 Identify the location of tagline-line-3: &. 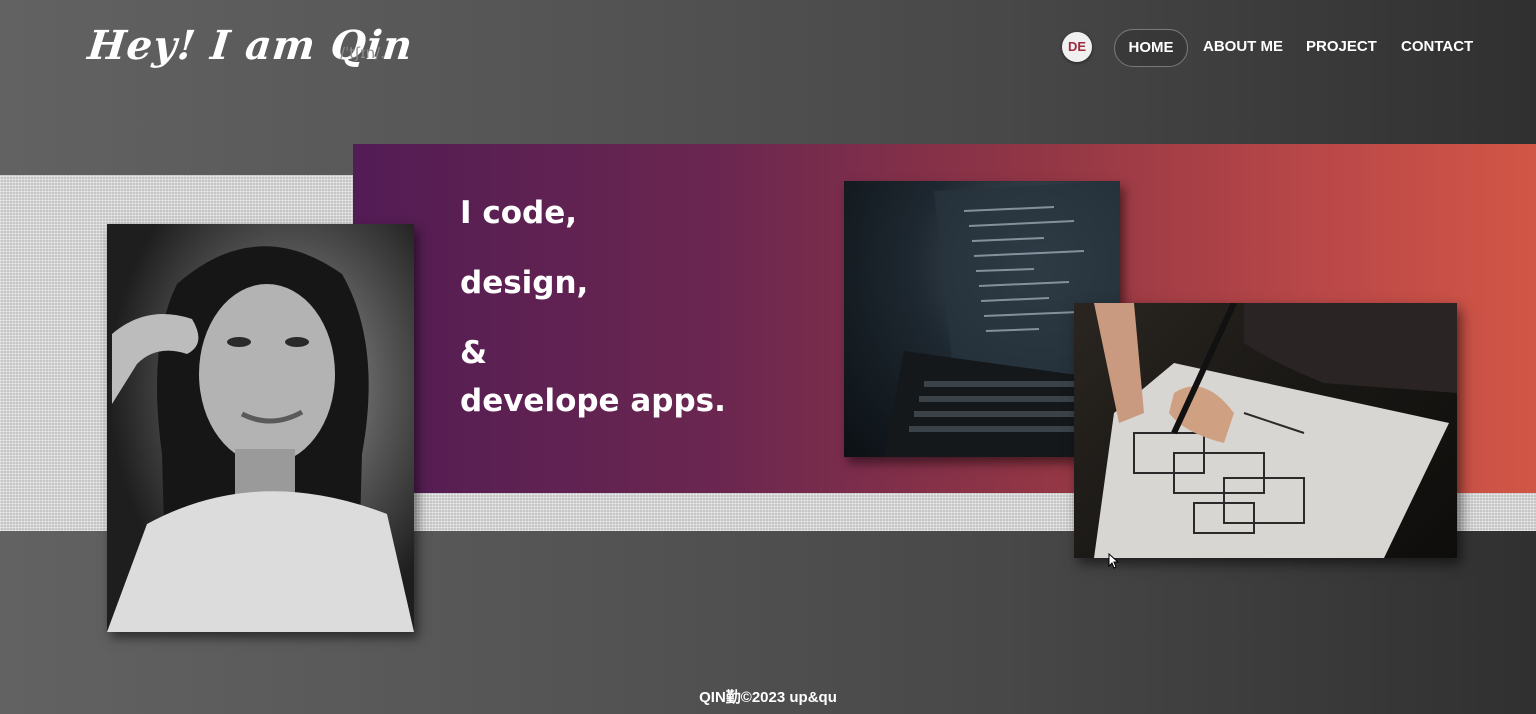
(474, 353).